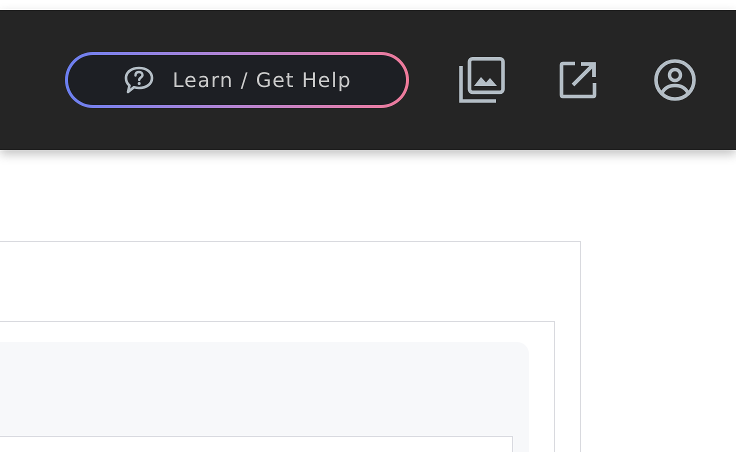 The image size is (736, 452). I want to click on external-link-icon, so click(578, 80).